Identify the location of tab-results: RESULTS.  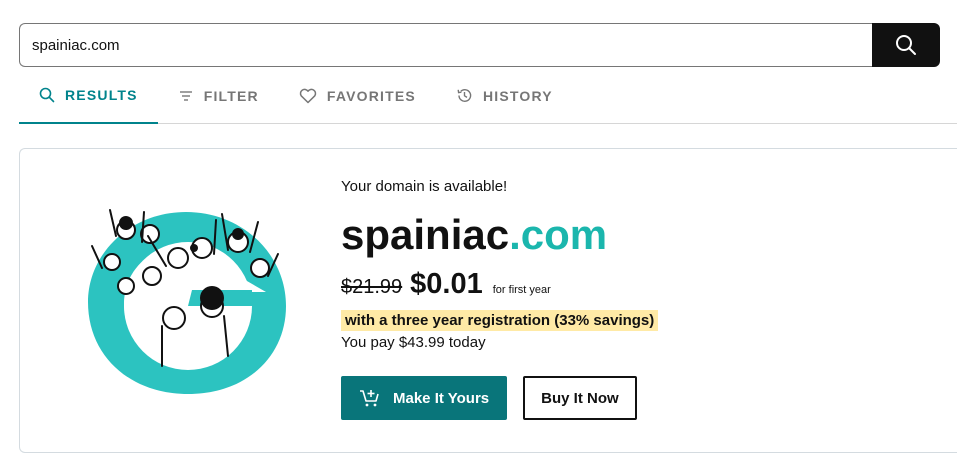
(88, 96).